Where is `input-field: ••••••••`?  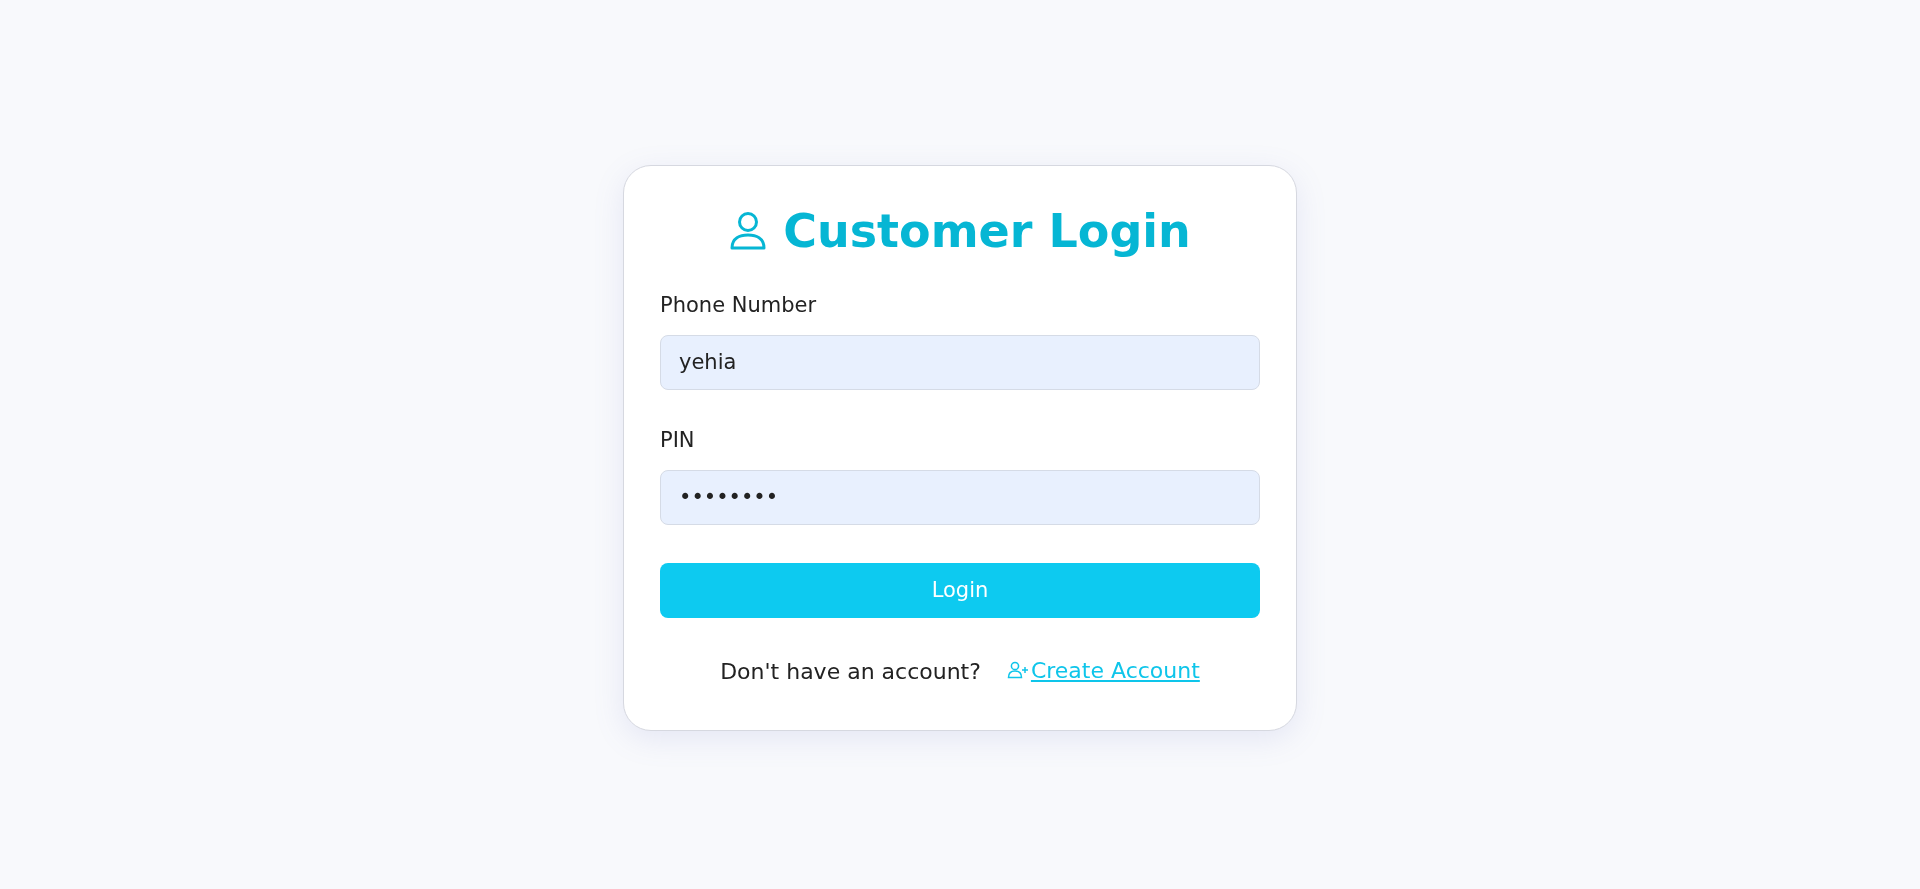 input-field: •••••••• is located at coordinates (960, 497).